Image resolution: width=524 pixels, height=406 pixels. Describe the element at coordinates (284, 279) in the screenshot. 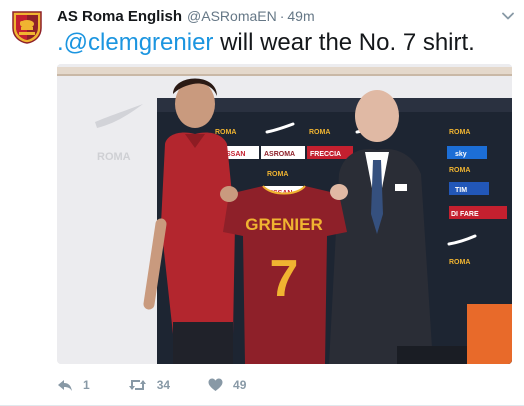

I see `shirt-number: 7` at that location.